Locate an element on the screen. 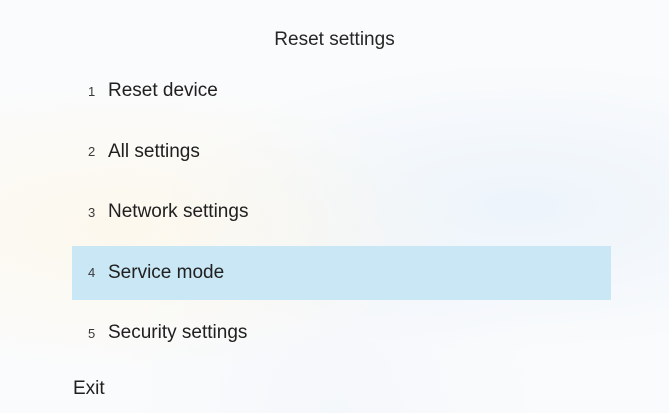 The image size is (669, 413). menu-item-label: Security settings is located at coordinates (178, 332).